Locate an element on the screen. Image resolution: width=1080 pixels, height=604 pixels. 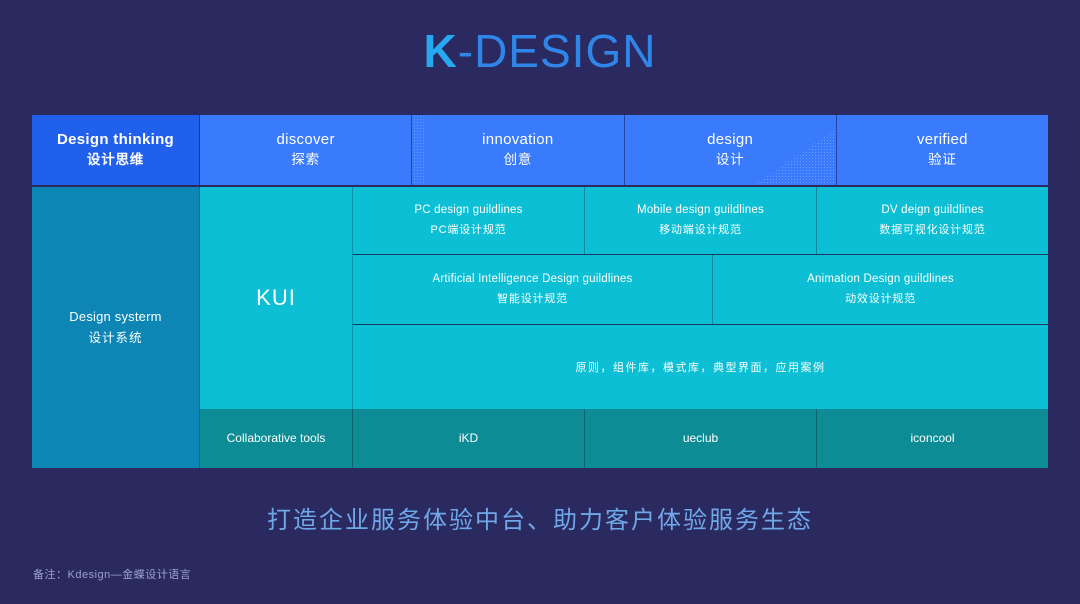
tool-cell-iconcool-label: iconcool is located at coordinates (932, 437).